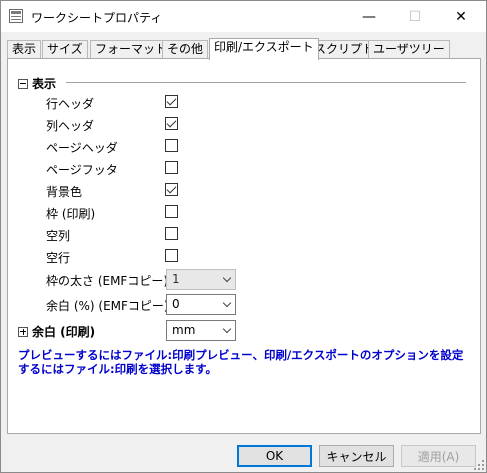  What do you see at coordinates (58, 258) in the screenshot?
I see `empty-row-label: 空行` at bounding box center [58, 258].